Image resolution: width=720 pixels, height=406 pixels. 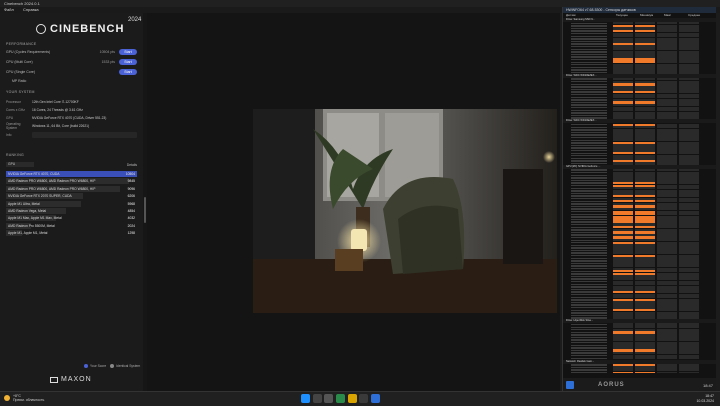 I want to click on ranking-row: Apple M1 Max, Apple M1 Max, Metal 4032, so click(x=71, y=218).